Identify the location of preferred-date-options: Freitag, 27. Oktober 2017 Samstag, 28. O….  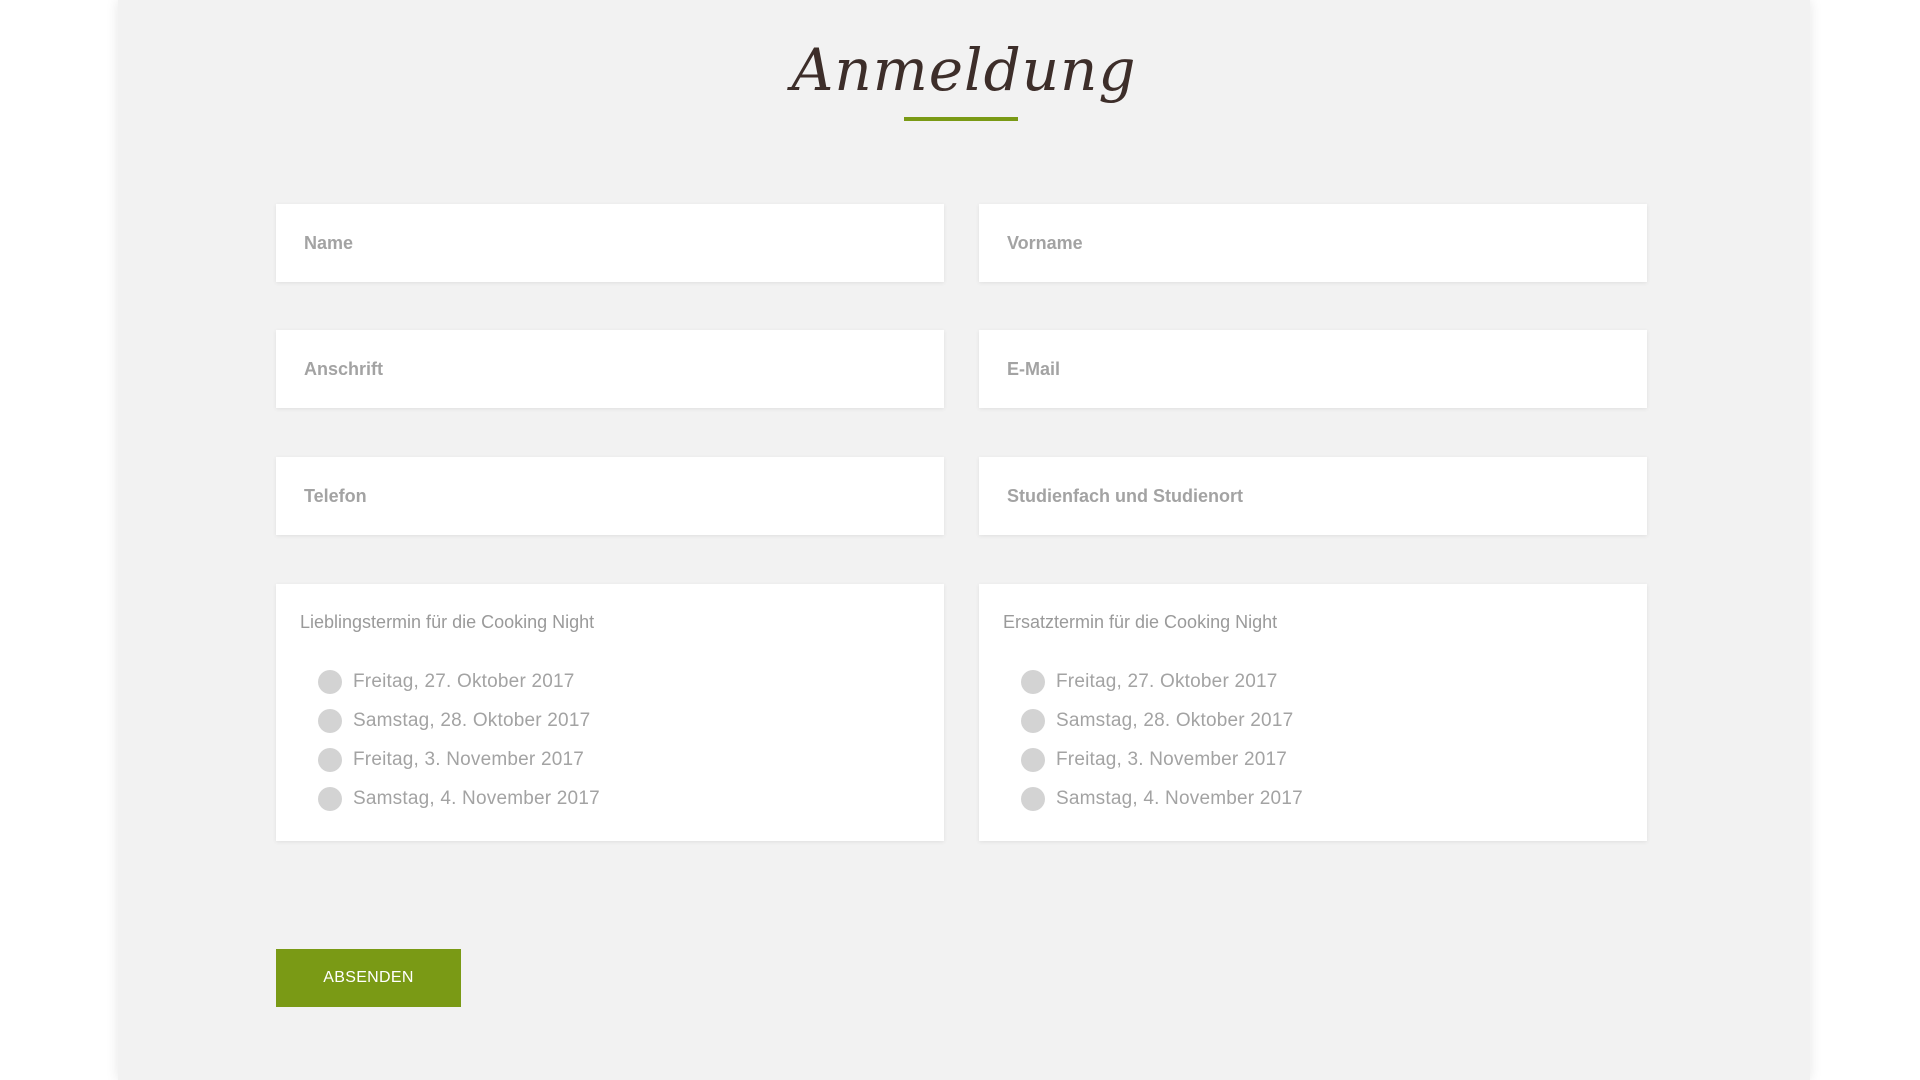
(459, 740).